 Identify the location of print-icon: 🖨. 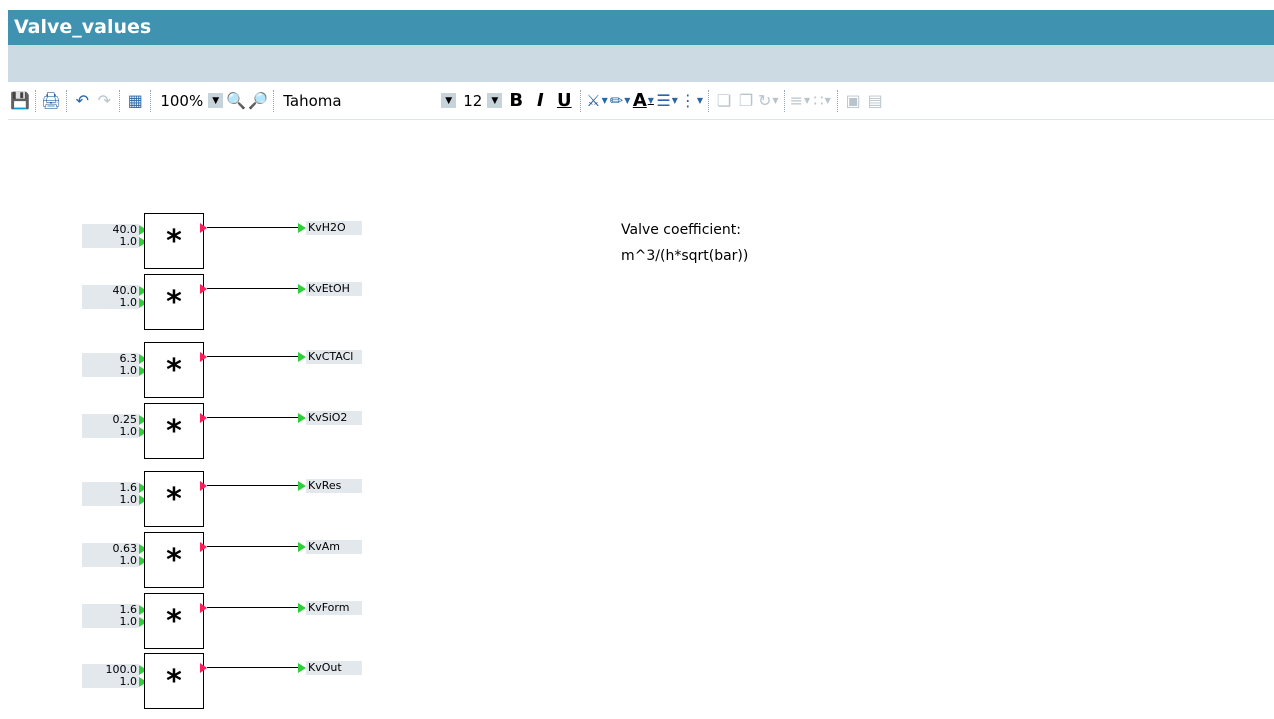
(51, 101).